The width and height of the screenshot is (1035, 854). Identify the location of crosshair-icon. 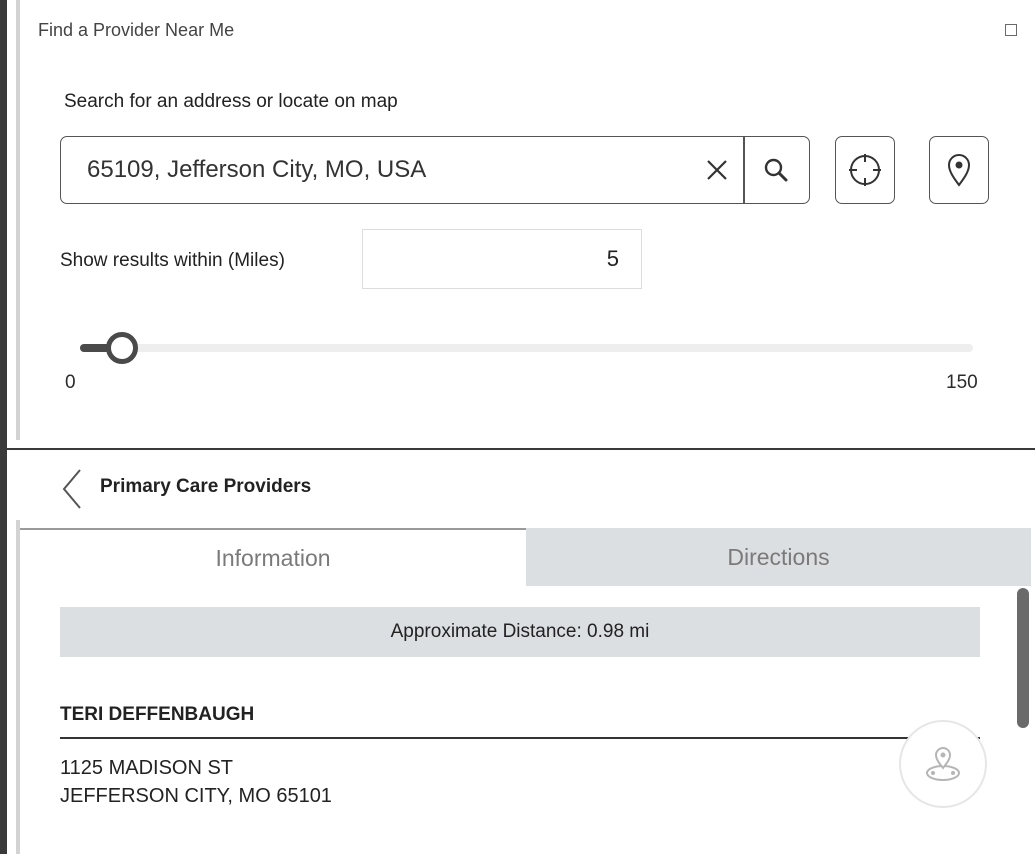
(865, 170).